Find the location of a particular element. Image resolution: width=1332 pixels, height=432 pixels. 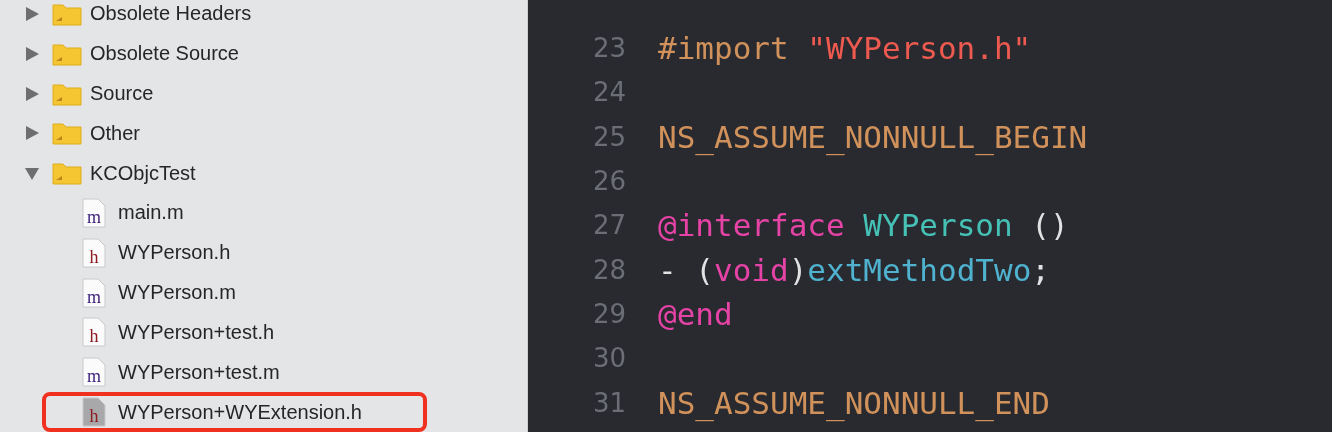

code-line: @interface WYPerson () is located at coordinates (863, 225).